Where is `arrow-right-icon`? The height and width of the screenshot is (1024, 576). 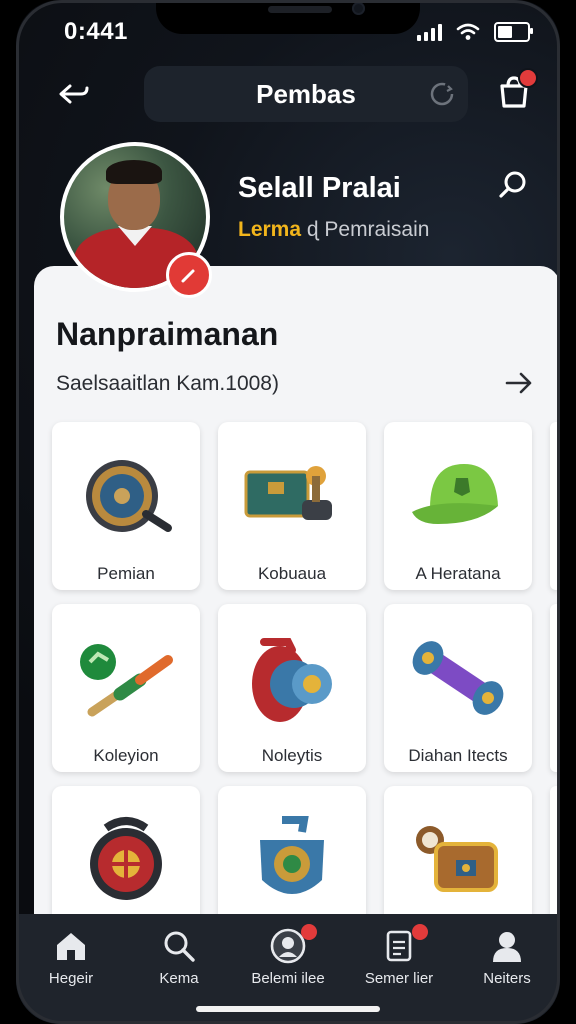
arrow-right-icon is located at coordinates (518, 383).